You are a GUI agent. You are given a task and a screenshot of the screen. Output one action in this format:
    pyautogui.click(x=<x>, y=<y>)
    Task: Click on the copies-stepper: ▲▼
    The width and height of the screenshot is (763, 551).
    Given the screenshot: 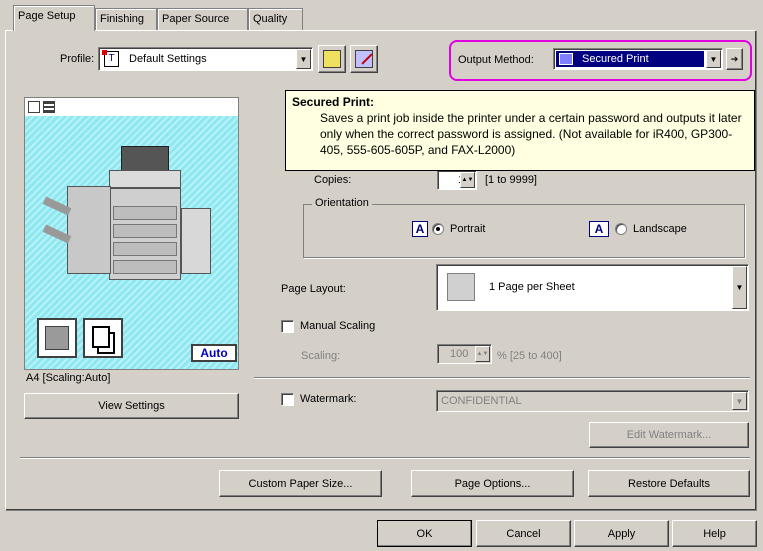 What is the action you would take?
    pyautogui.click(x=467, y=180)
    